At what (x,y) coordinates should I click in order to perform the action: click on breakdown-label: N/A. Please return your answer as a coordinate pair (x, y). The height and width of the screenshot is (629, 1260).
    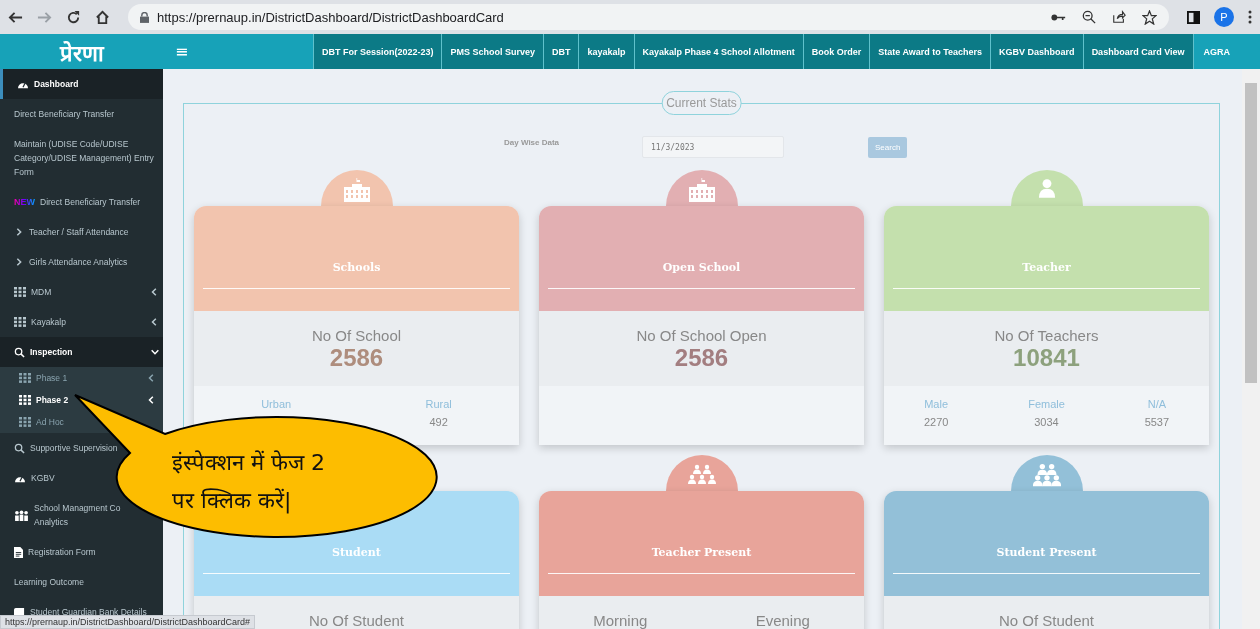
    Looking at the image, I should click on (1157, 404).